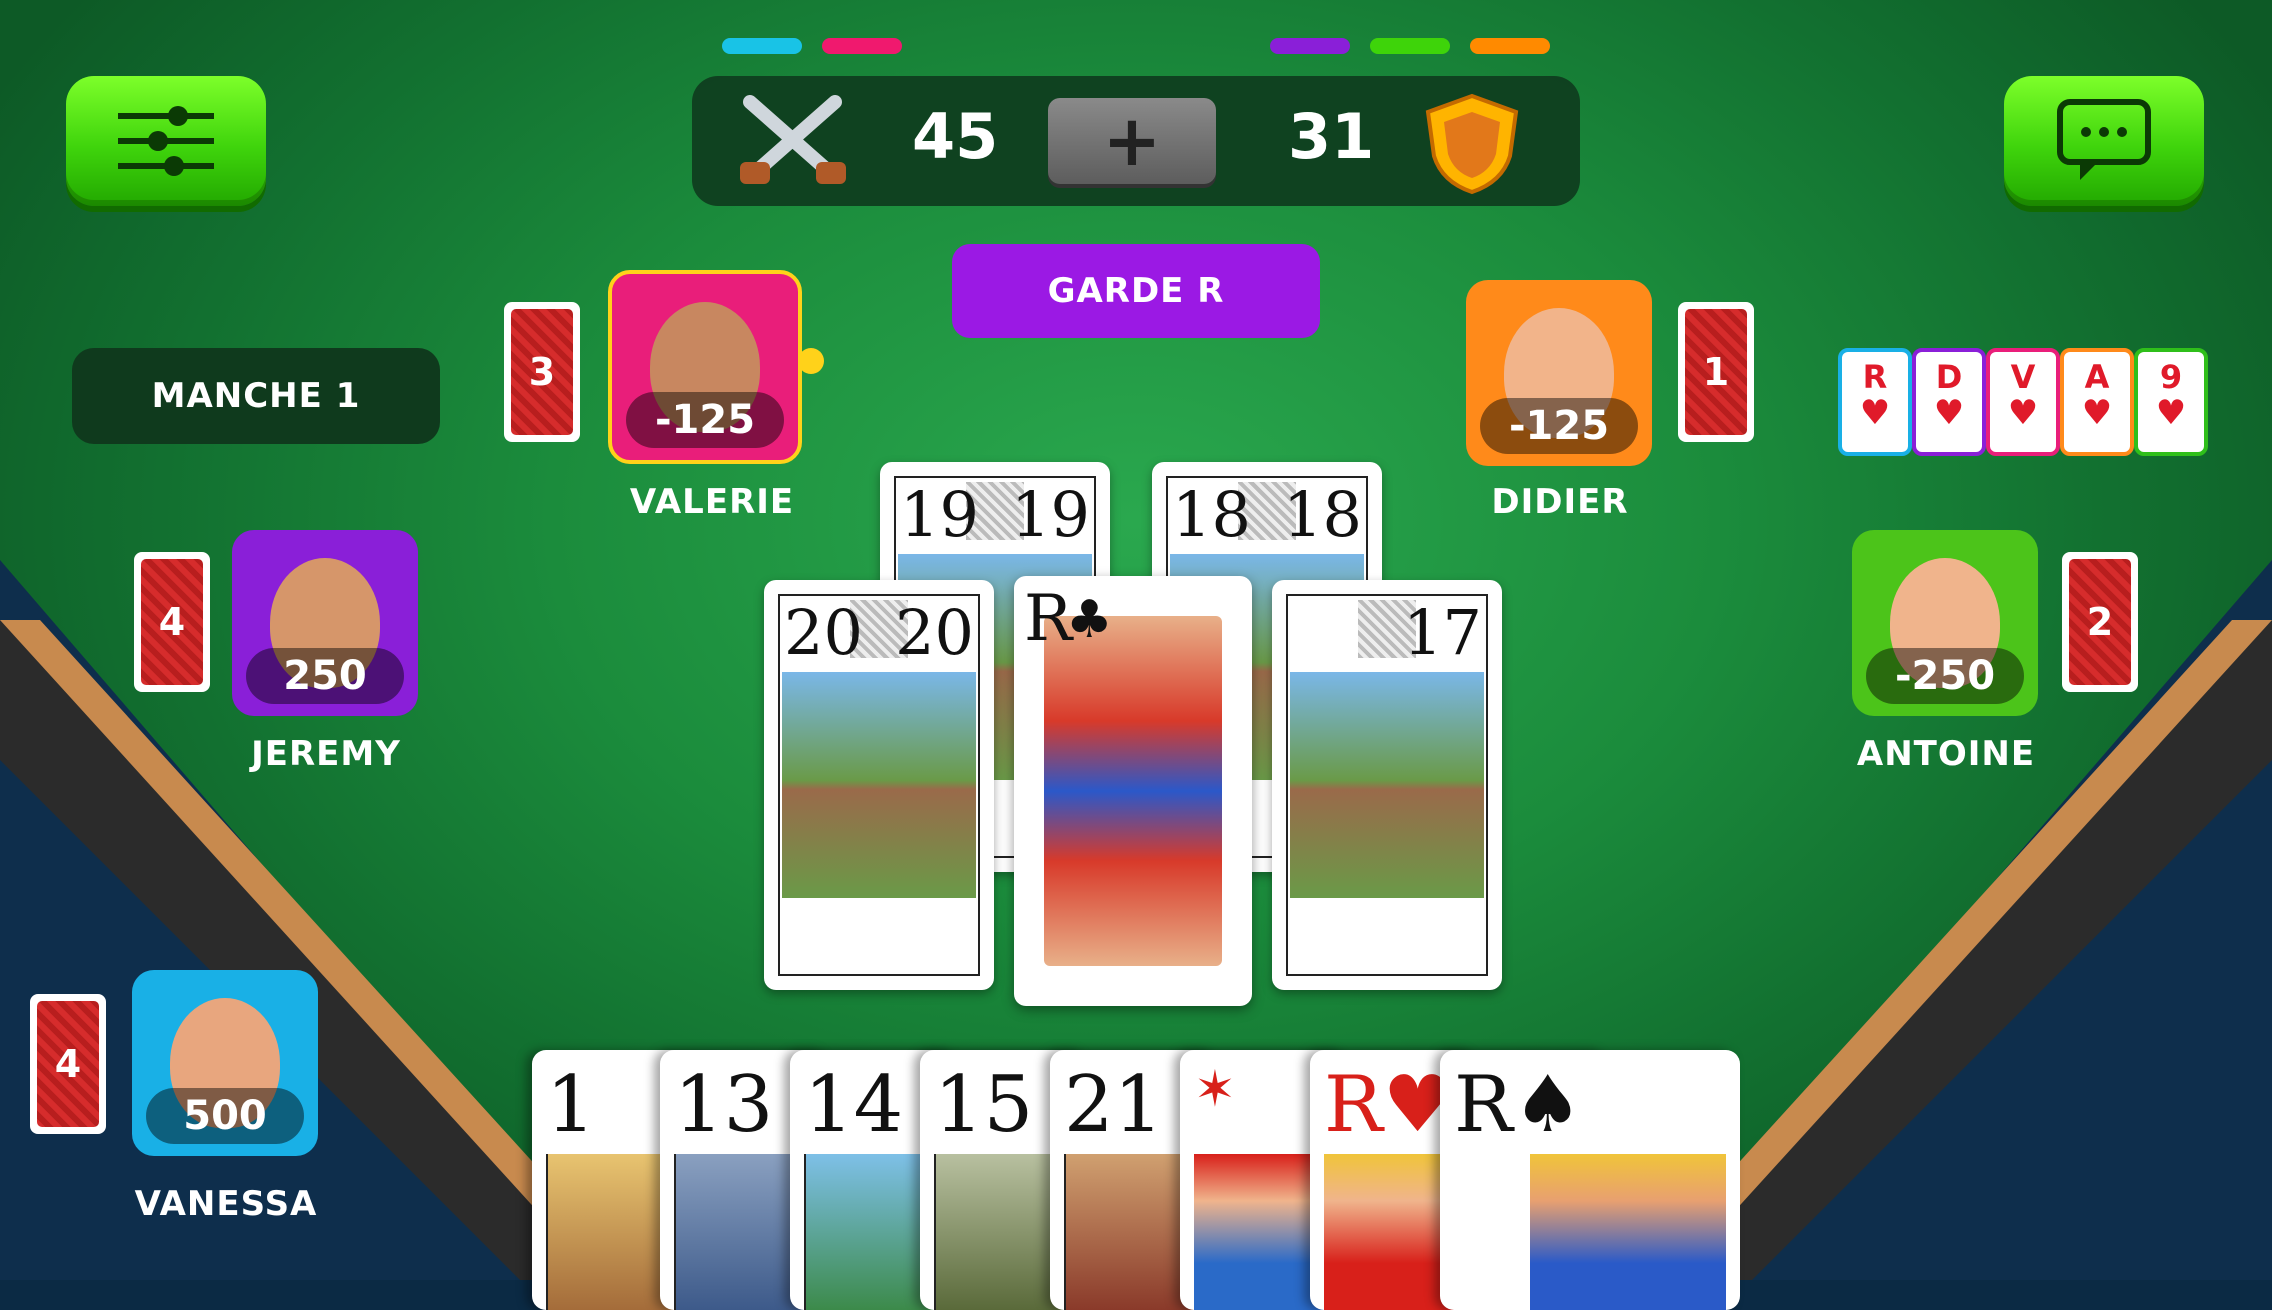 This screenshot has width=2272, height=1310. What do you see at coordinates (724, 1105) in the screenshot?
I see `hand-card-label: 13` at bounding box center [724, 1105].